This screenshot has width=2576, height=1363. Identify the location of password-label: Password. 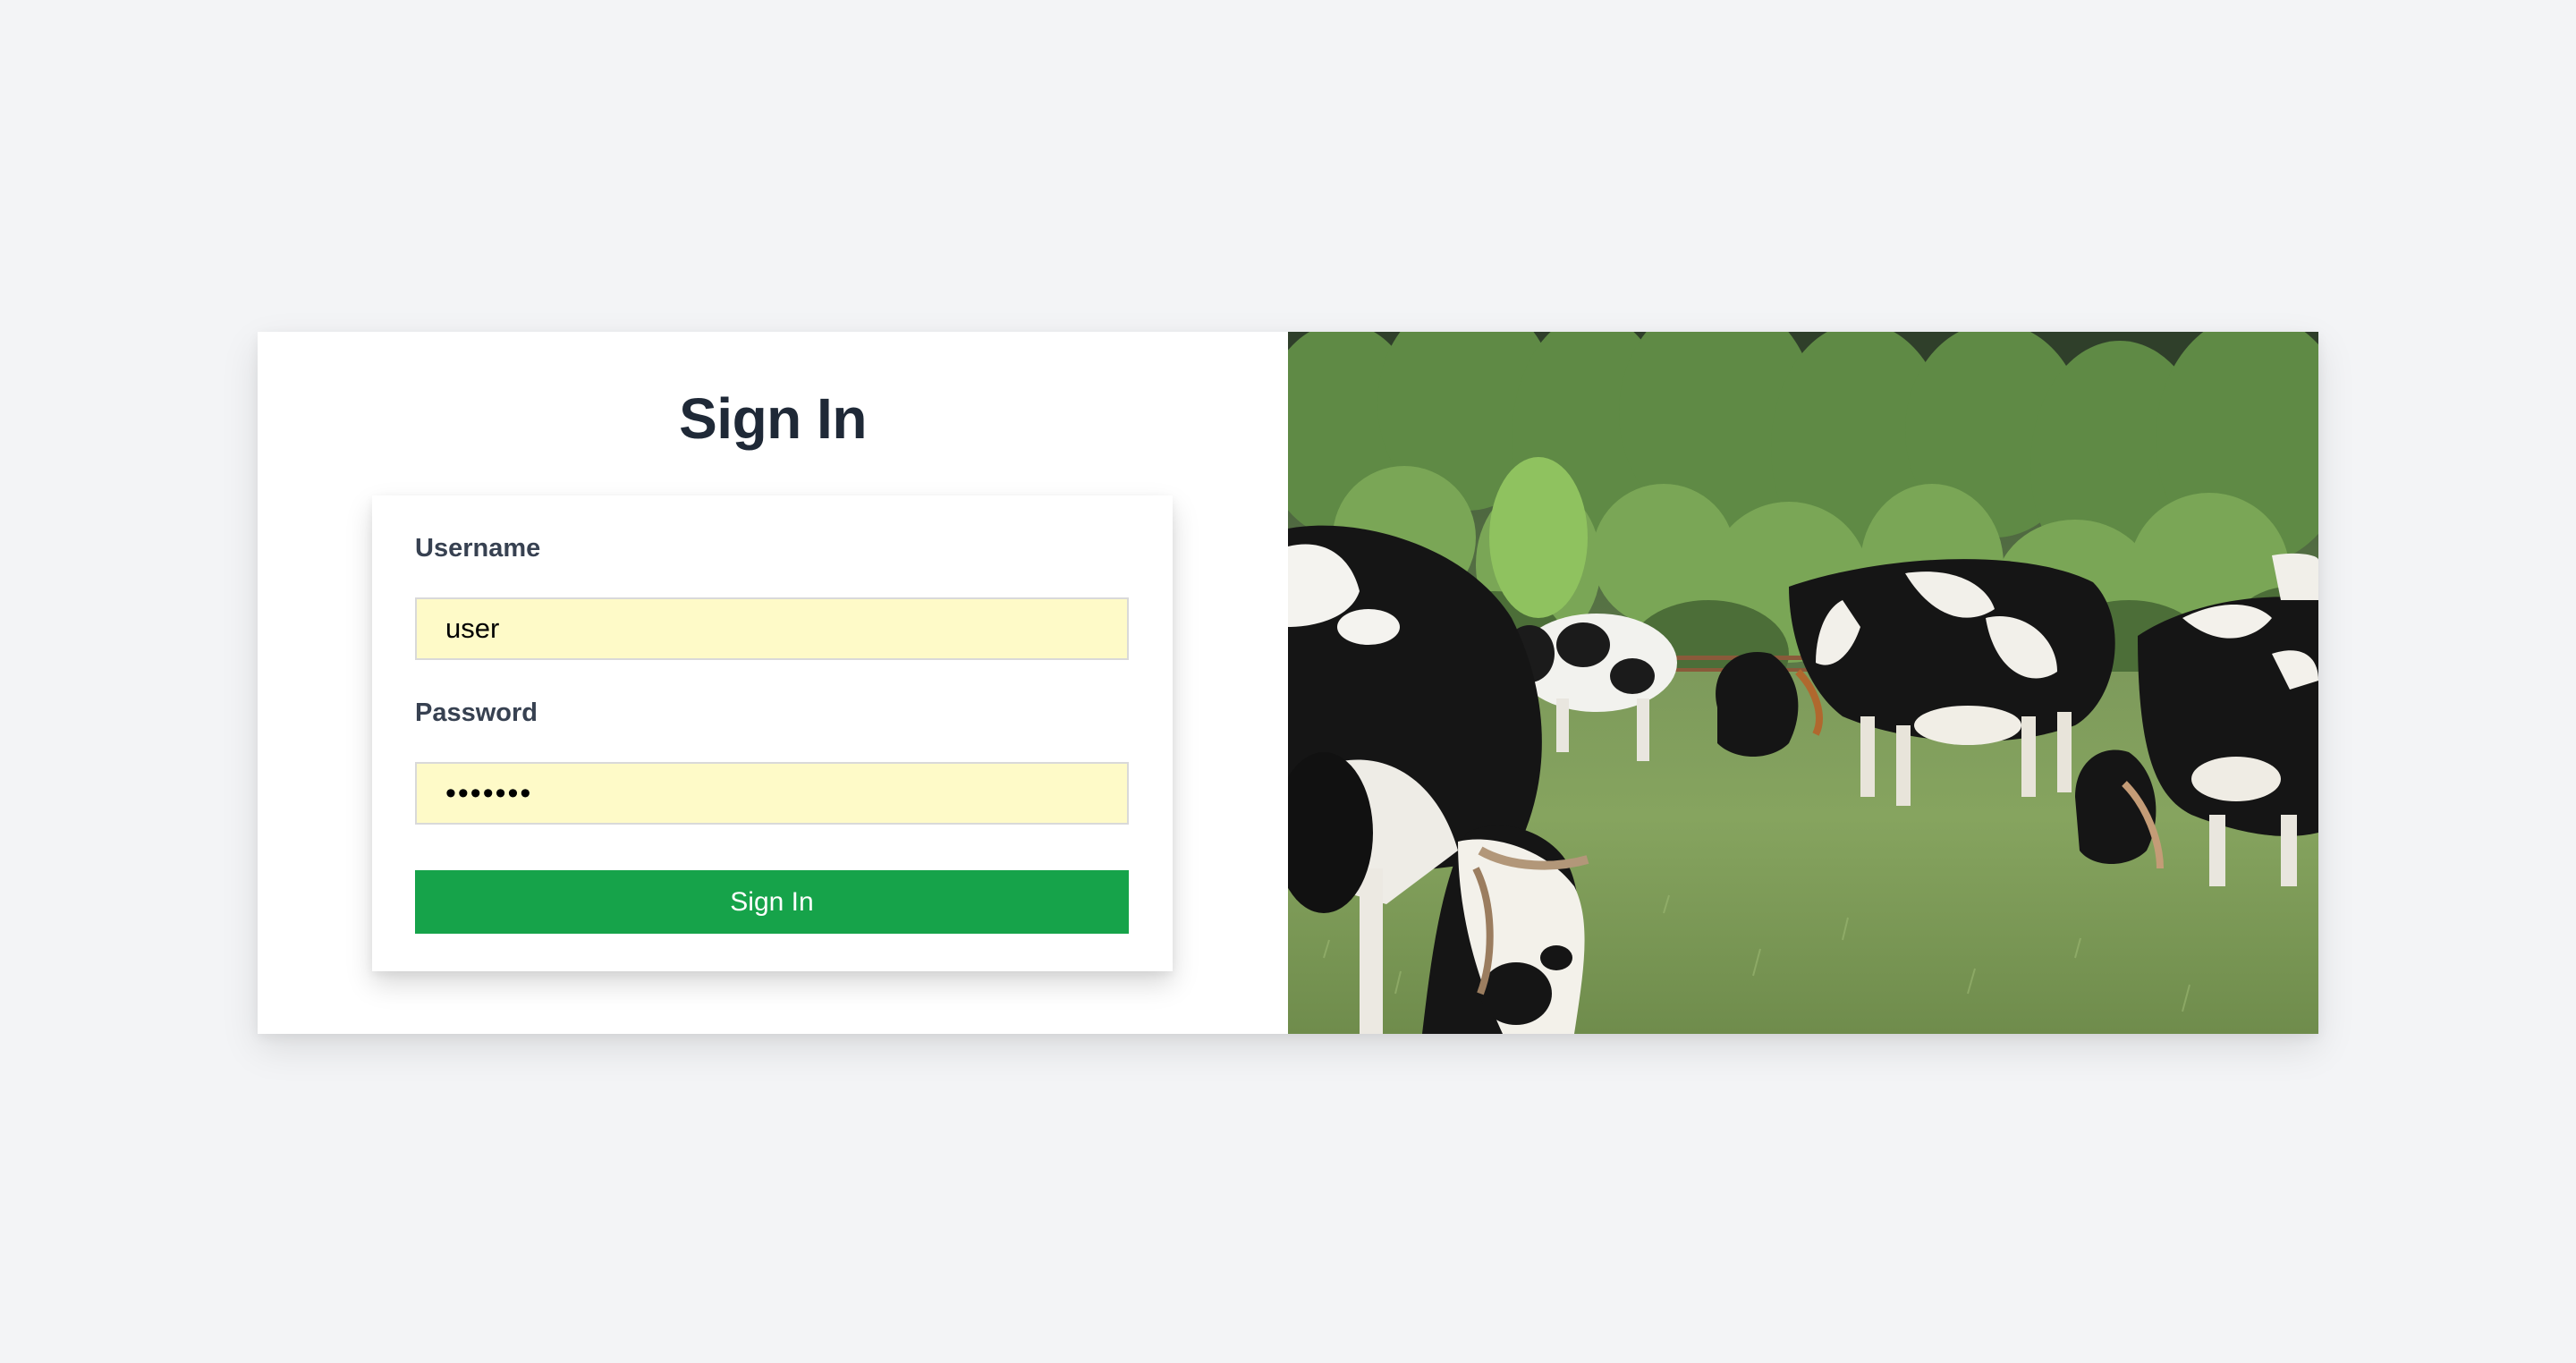
(476, 713).